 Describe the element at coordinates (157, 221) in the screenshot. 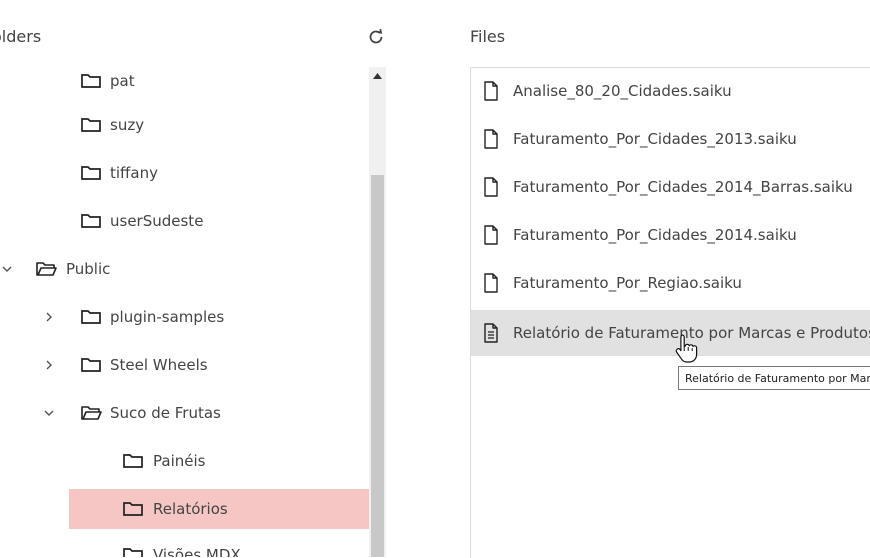

I see `tree-item-label: userSudeste` at that location.